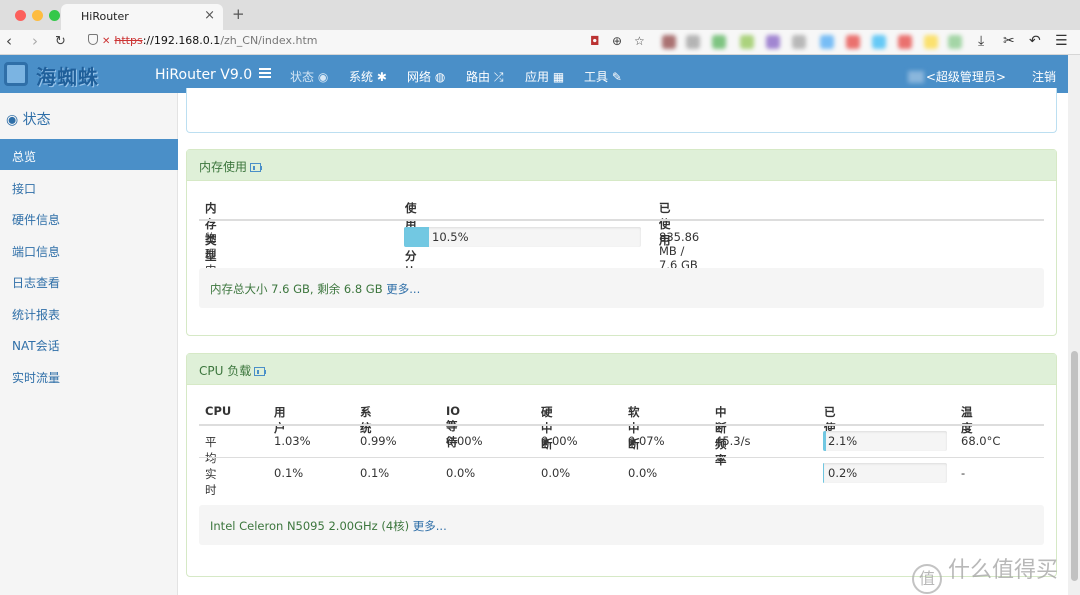 Image resolution: width=1080 pixels, height=595 pixels. What do you see at coordinates (416, 237) in the screenshot?
I see `memory-usage-fill` at bounding box center [416, 237].